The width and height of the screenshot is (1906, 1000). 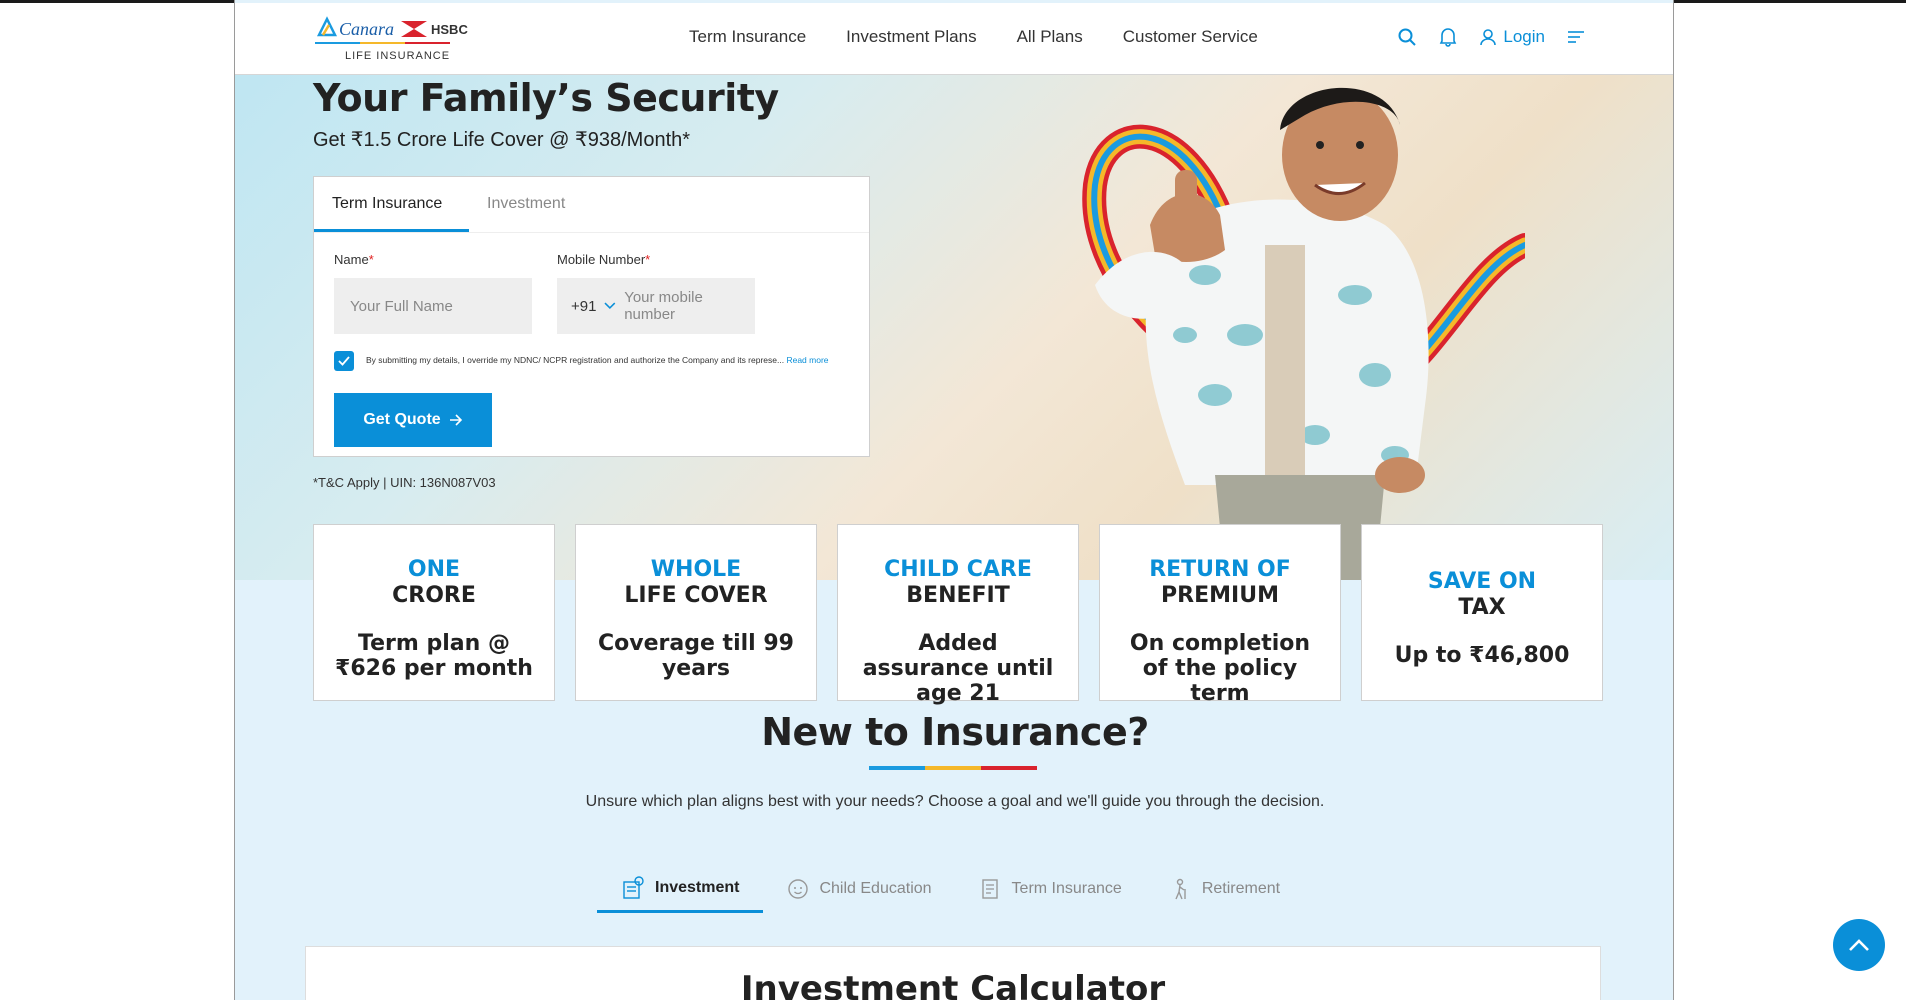 What do you see at coordinates (953, 768) in the screenshot?
I see `brand-divider` at bounding box center [953, 768].